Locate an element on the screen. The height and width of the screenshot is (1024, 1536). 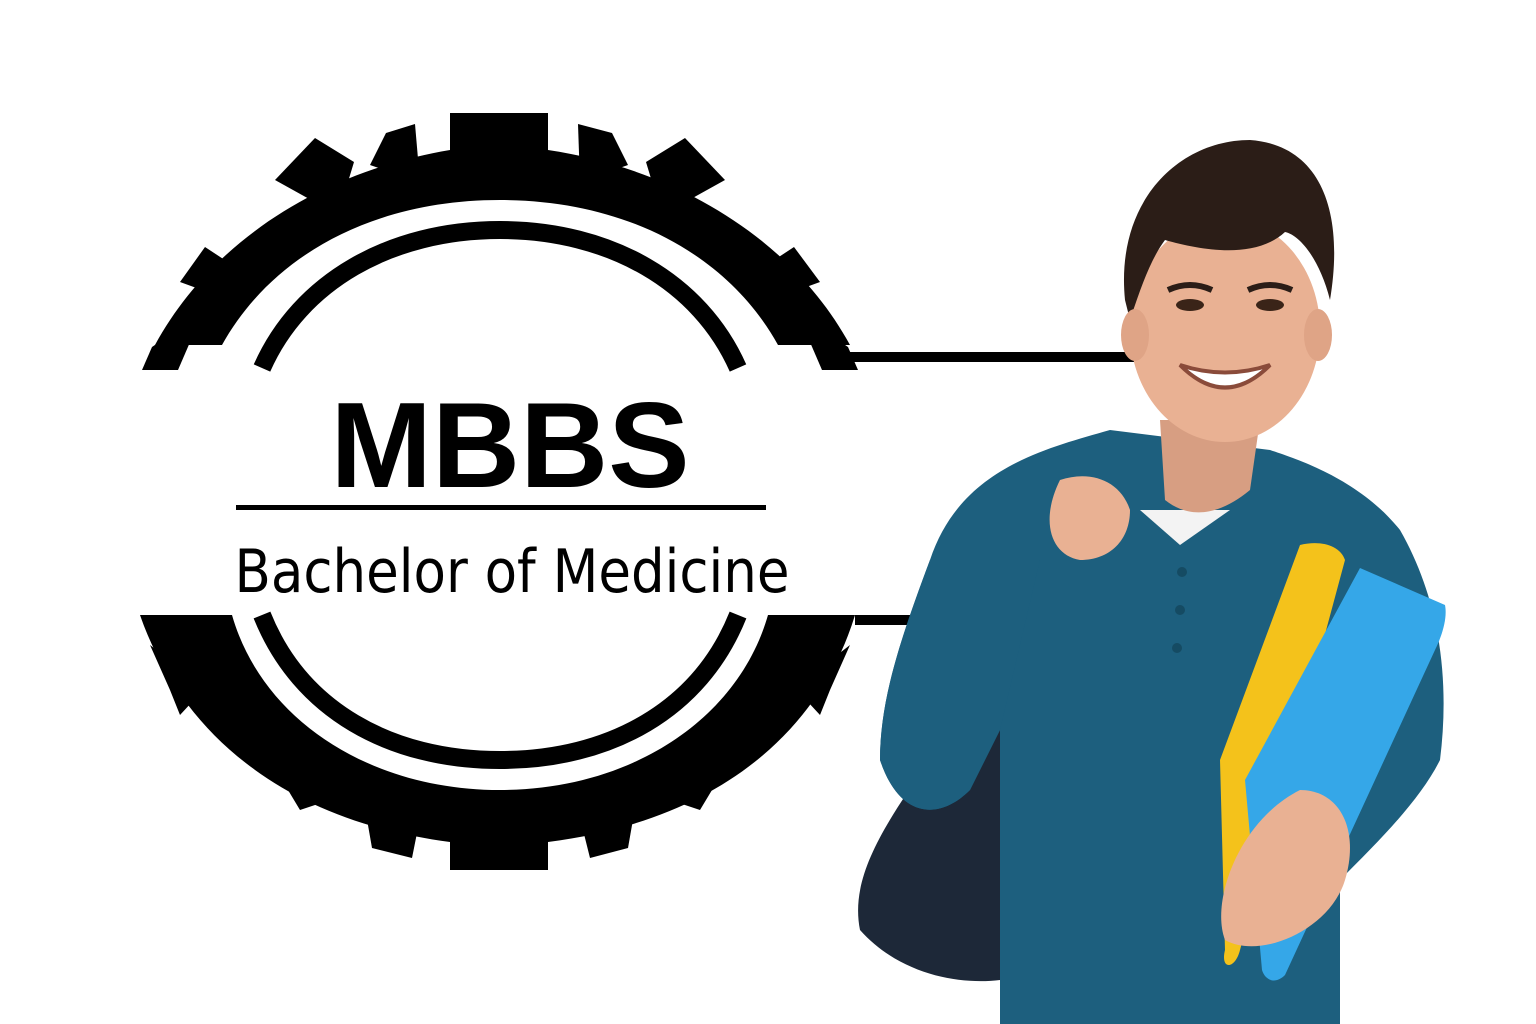
gear-upper-half is located at coordinates (500, 242).